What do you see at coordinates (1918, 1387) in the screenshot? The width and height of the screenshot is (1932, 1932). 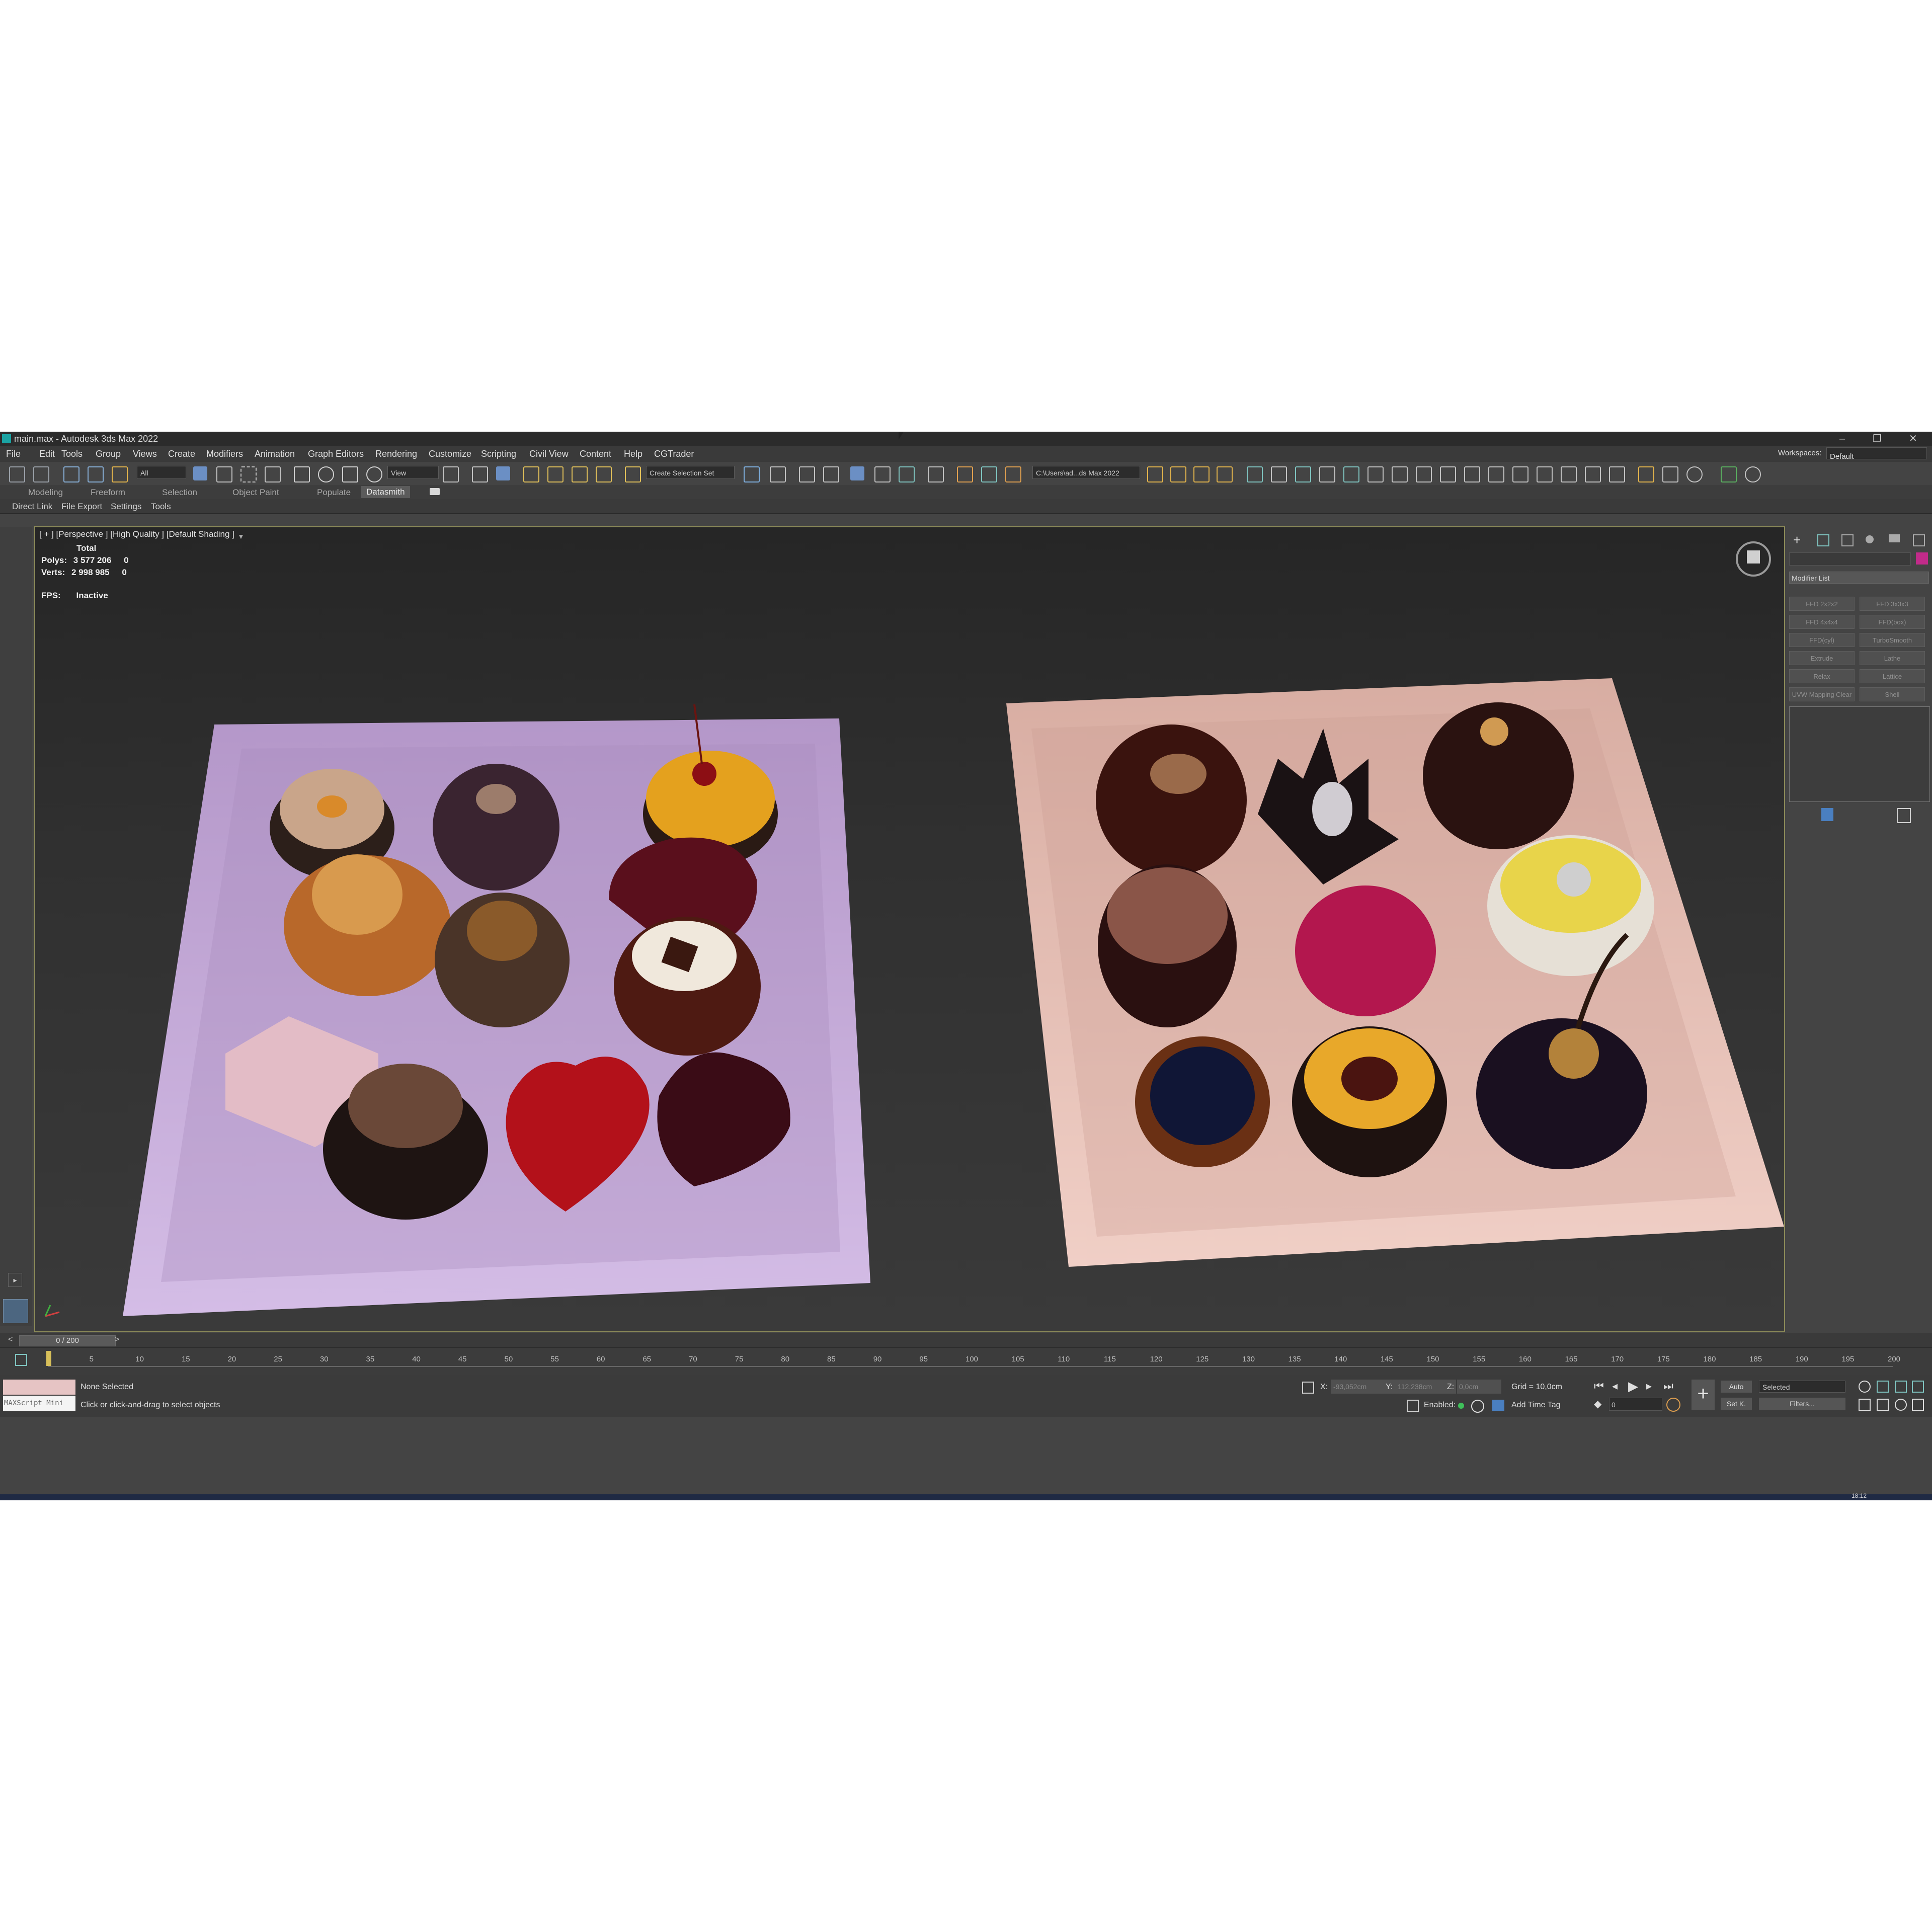 I see `zoom-extents-all-icon` at bounding box center [1918, 1387].